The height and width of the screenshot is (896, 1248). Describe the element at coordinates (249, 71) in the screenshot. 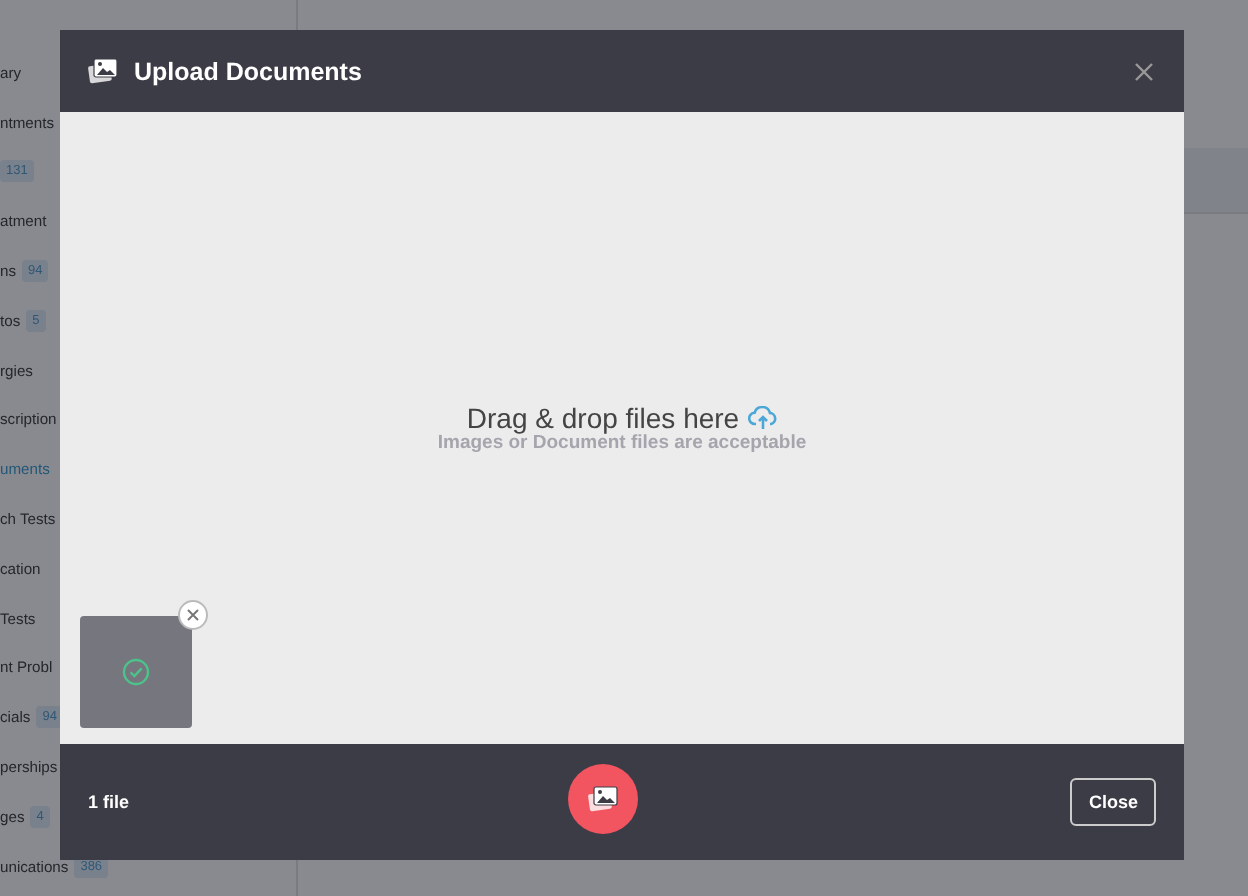

I see `dialog-title: Upload Documents` at that location.